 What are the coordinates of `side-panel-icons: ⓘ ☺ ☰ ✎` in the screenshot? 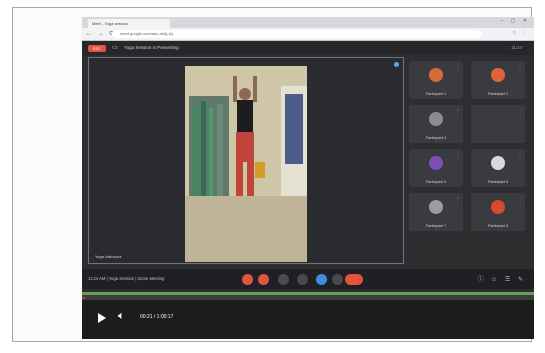 It's located at (501, 278).